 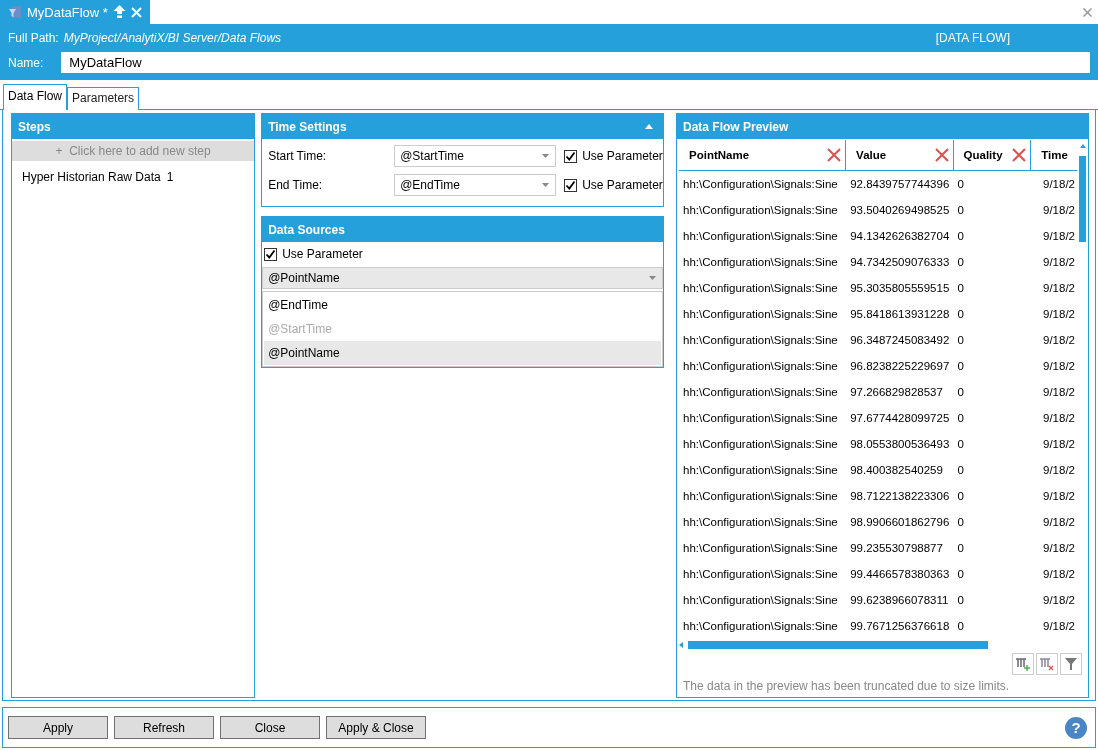 I want to click on table-cell-text: 99.4466578380363, so click(x=900, y=574).